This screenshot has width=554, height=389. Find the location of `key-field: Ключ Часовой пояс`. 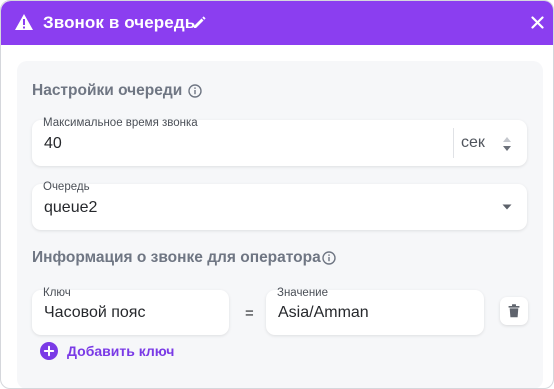

key-field: Ключ Часовой пояс is located at coordinates (130, 311).